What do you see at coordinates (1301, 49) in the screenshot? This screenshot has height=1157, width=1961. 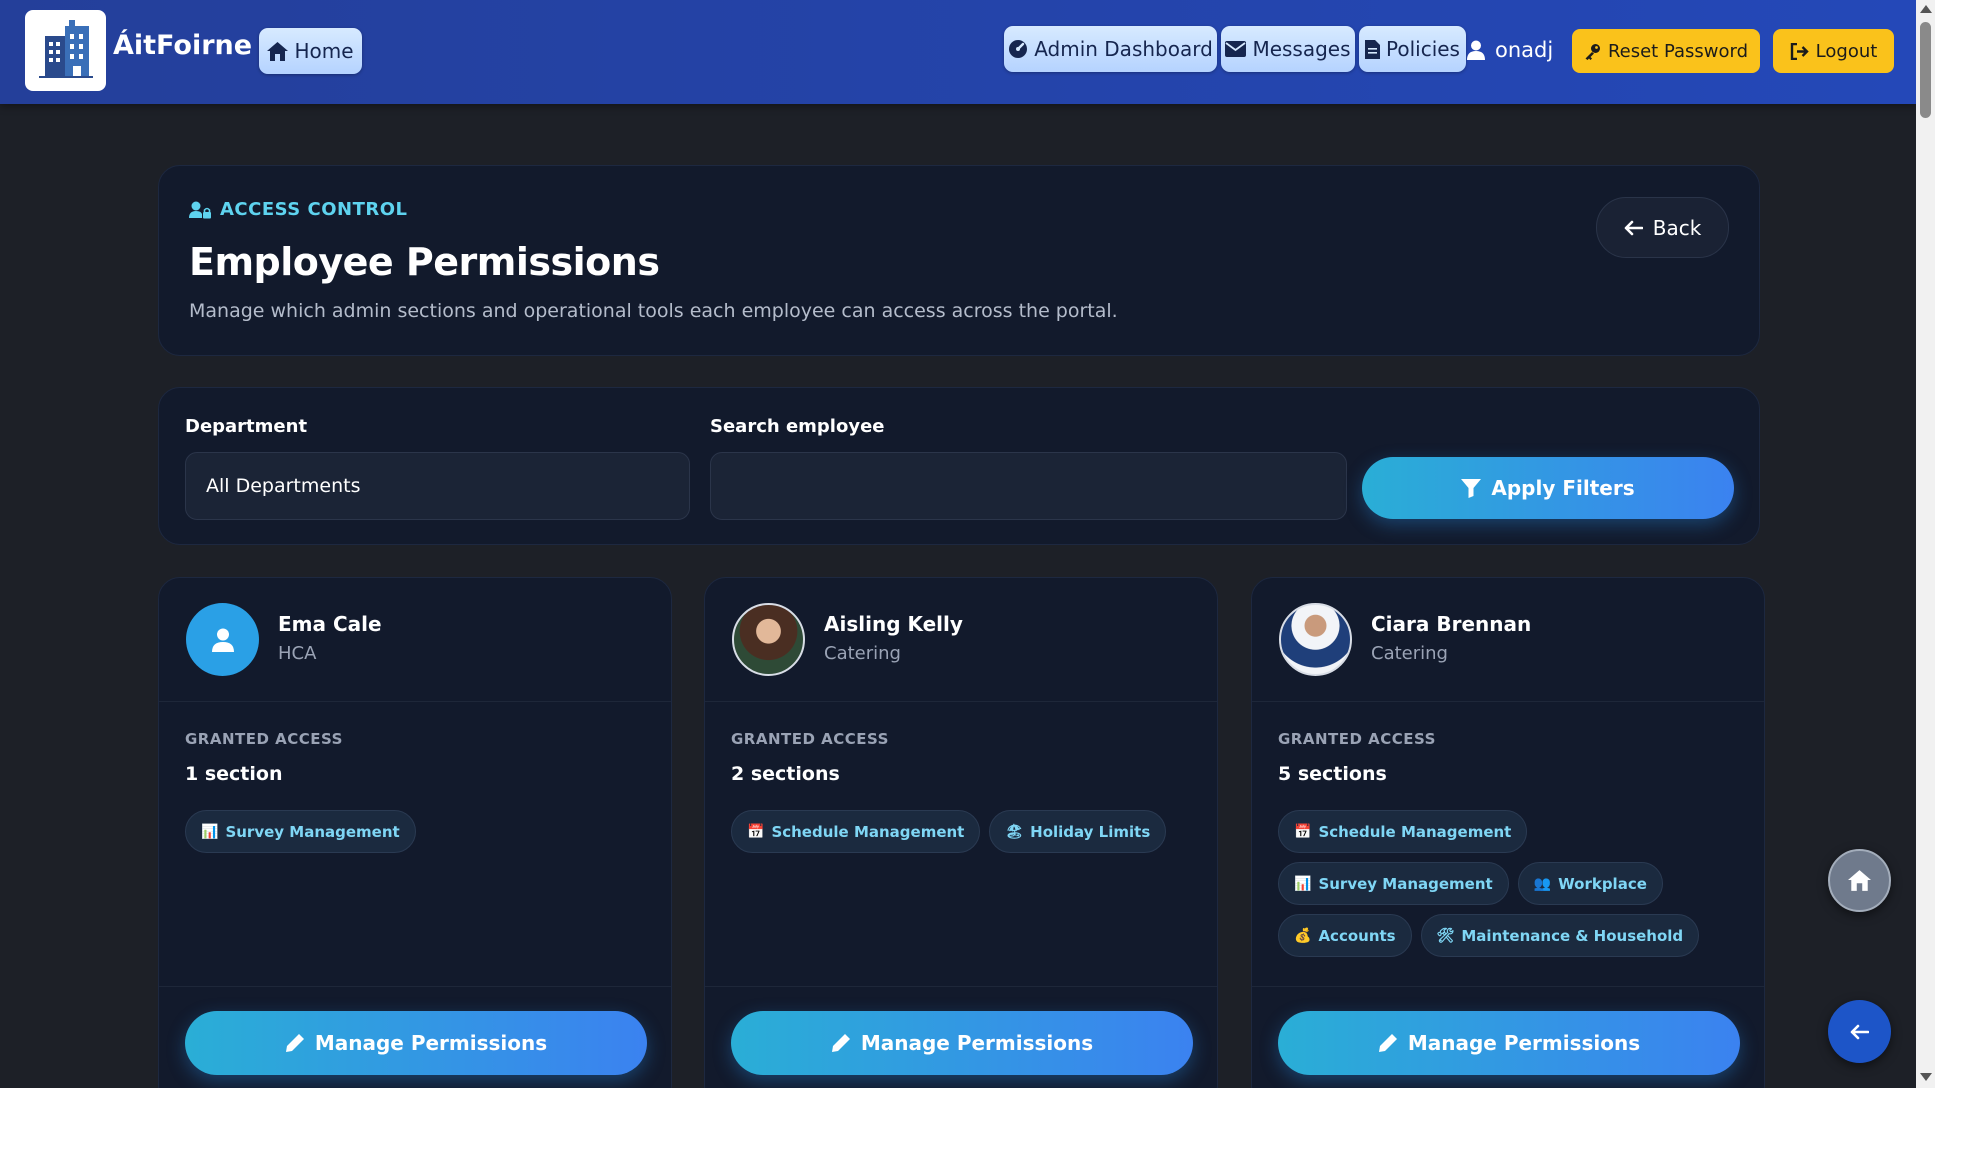 I see `messages-label: Messages` at bounding box center [1301, 49].